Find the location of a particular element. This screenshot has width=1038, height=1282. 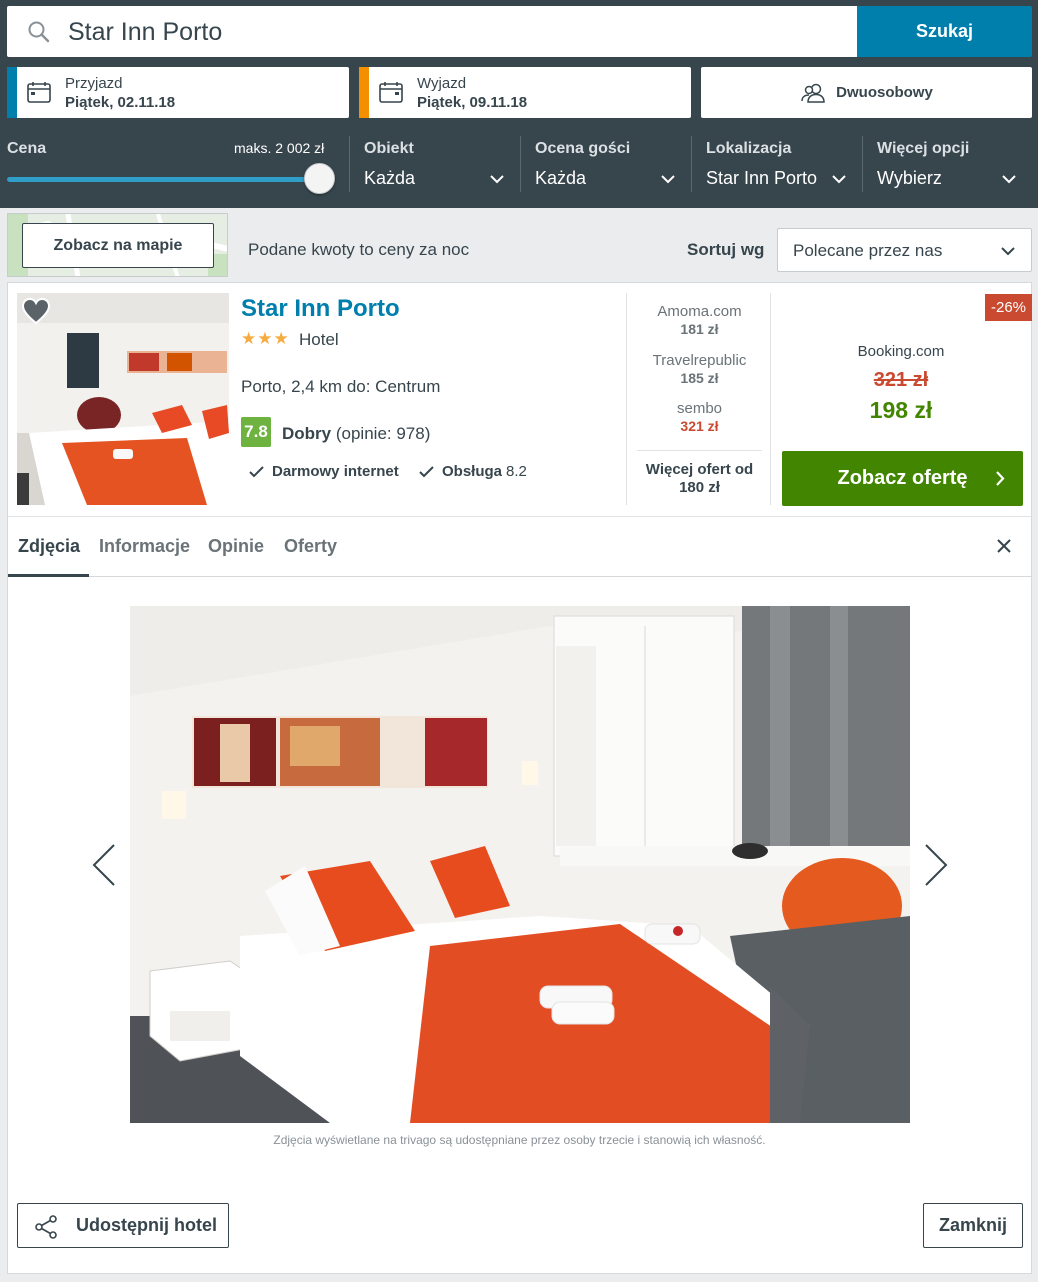

amenity-service: Obsługa 8.2 is located at coordinates (473, 471).